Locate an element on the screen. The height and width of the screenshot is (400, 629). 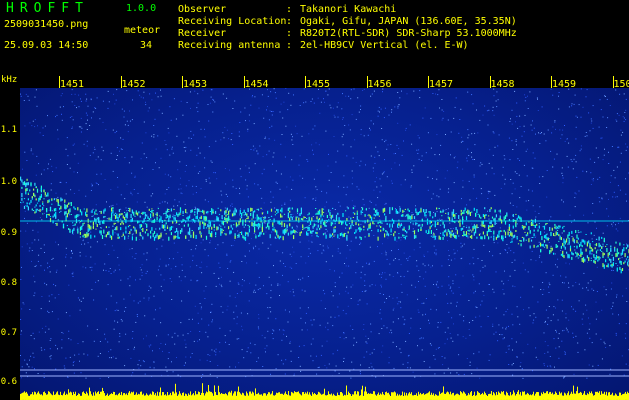
antenna-value: 2el-HB9CV Vertical (el. E-W) is located at coordinates (384, 45).